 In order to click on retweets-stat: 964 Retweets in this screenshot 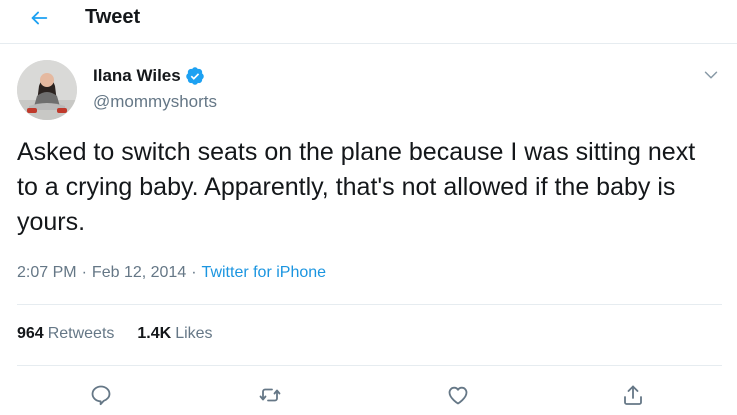, I will do `click(65, 334)`.